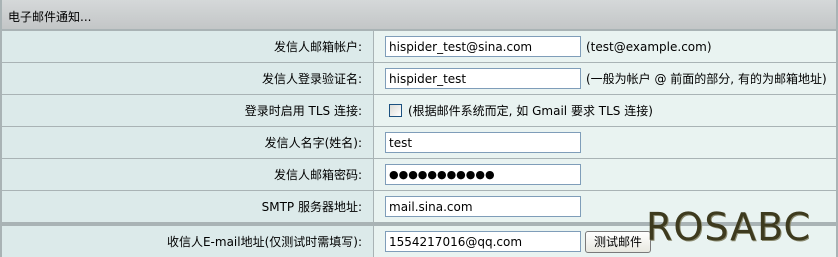 The image size is (838, 257). Describe the element at coordinates (187, 46) in the screenshot. I see `sender-account-label: 发信人邮箱帐户:` at that location.